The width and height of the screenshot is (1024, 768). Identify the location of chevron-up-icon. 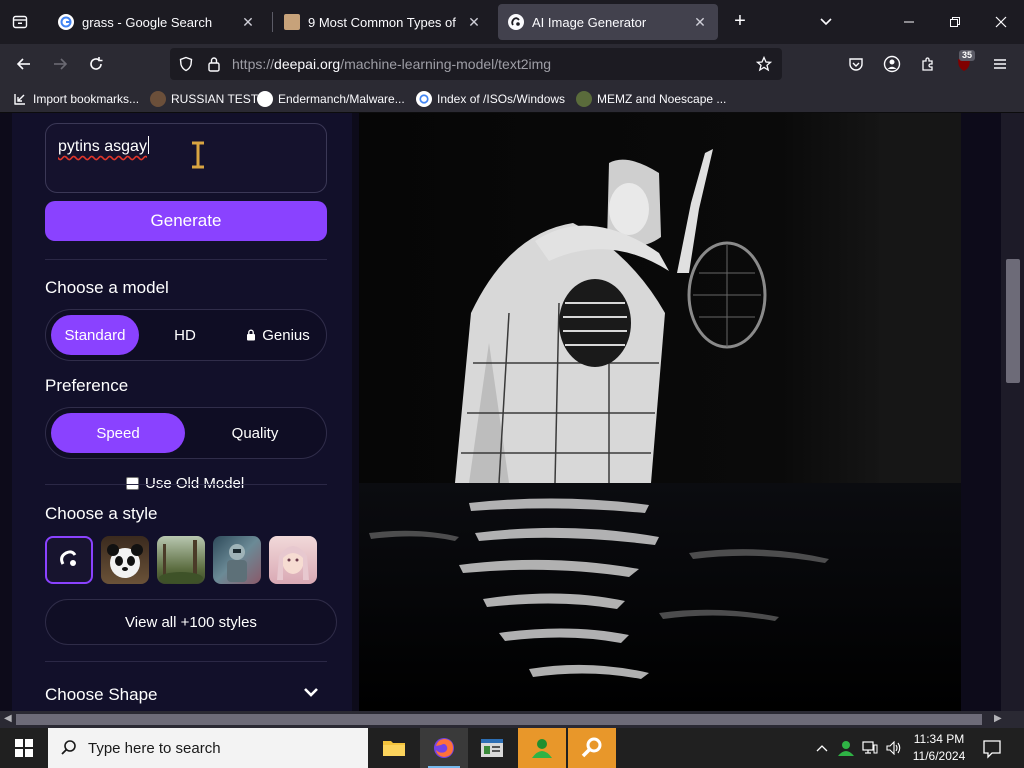
(822, 748).